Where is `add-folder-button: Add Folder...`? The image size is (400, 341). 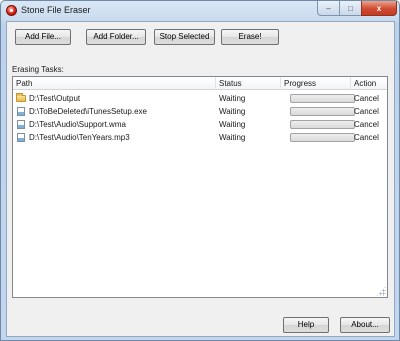
add-folder-button: Add Folder... is located at coordinates (116, 37).